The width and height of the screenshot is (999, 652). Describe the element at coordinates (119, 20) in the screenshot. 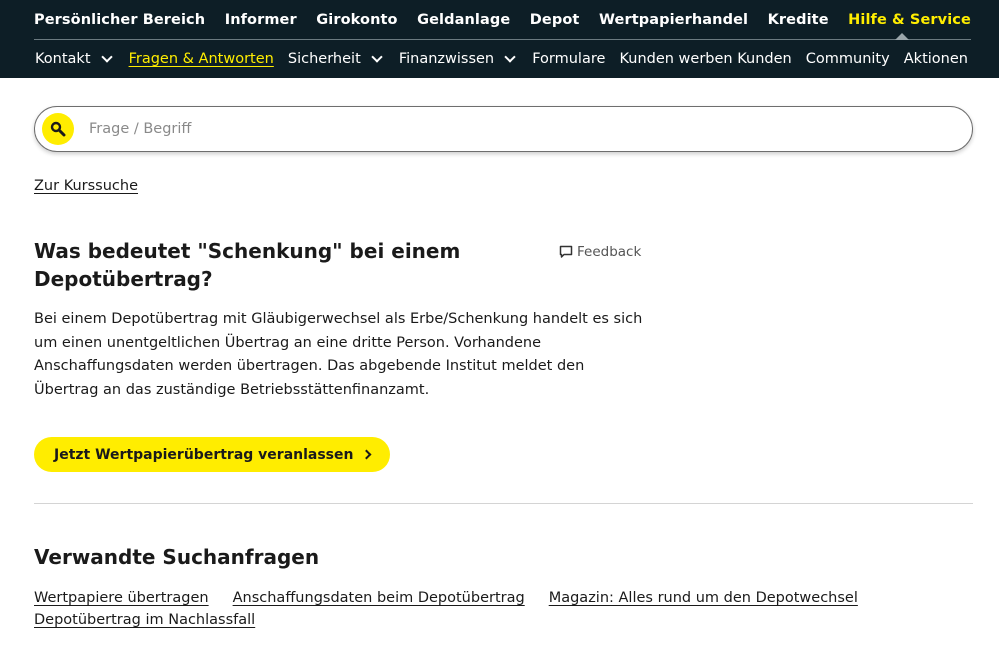

I see `nav-persoenlicher-bereich: Persönlicher Bereich` at that location.